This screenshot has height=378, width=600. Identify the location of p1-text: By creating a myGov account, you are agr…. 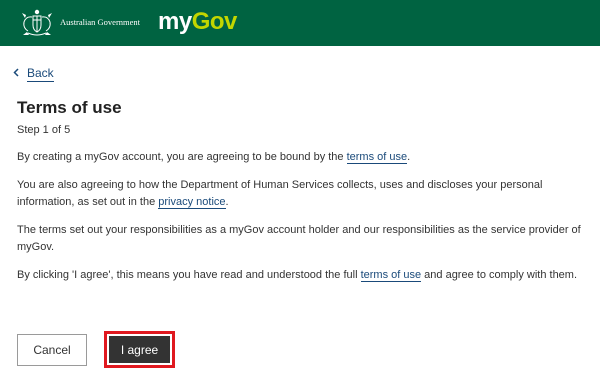
(182, 157).